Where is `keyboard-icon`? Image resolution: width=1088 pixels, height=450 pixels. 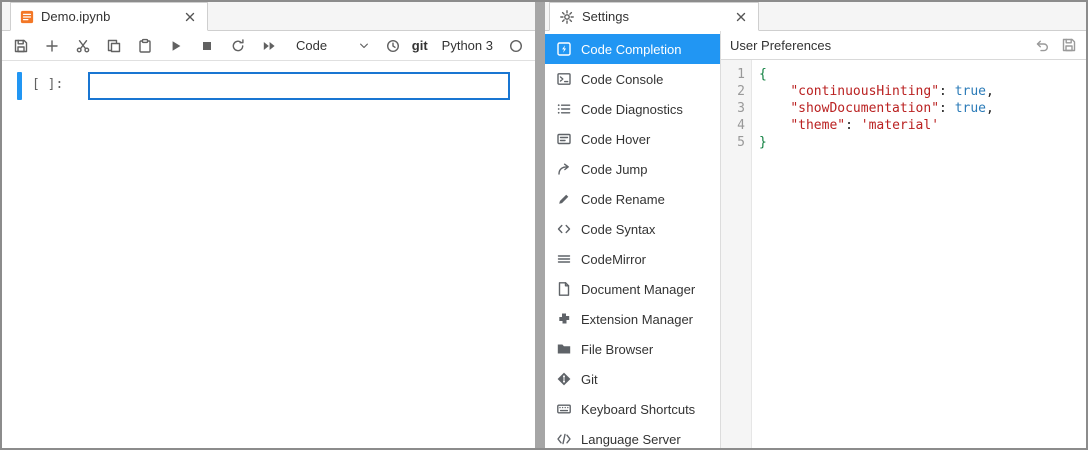
keyboard-icon is located at coordinates (564, 409).